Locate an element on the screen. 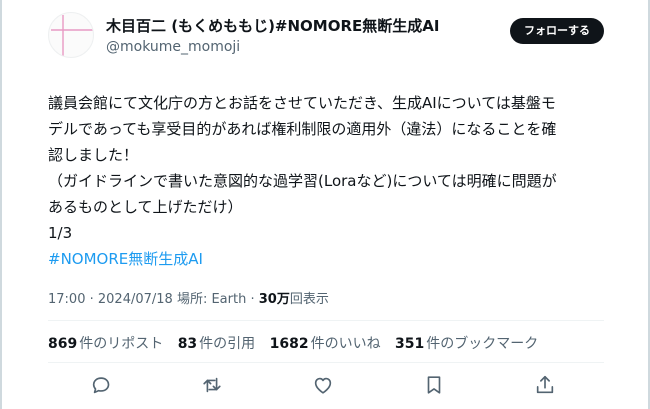  tweet-date: 2024/07/18 is located at coordinates (135, 299).